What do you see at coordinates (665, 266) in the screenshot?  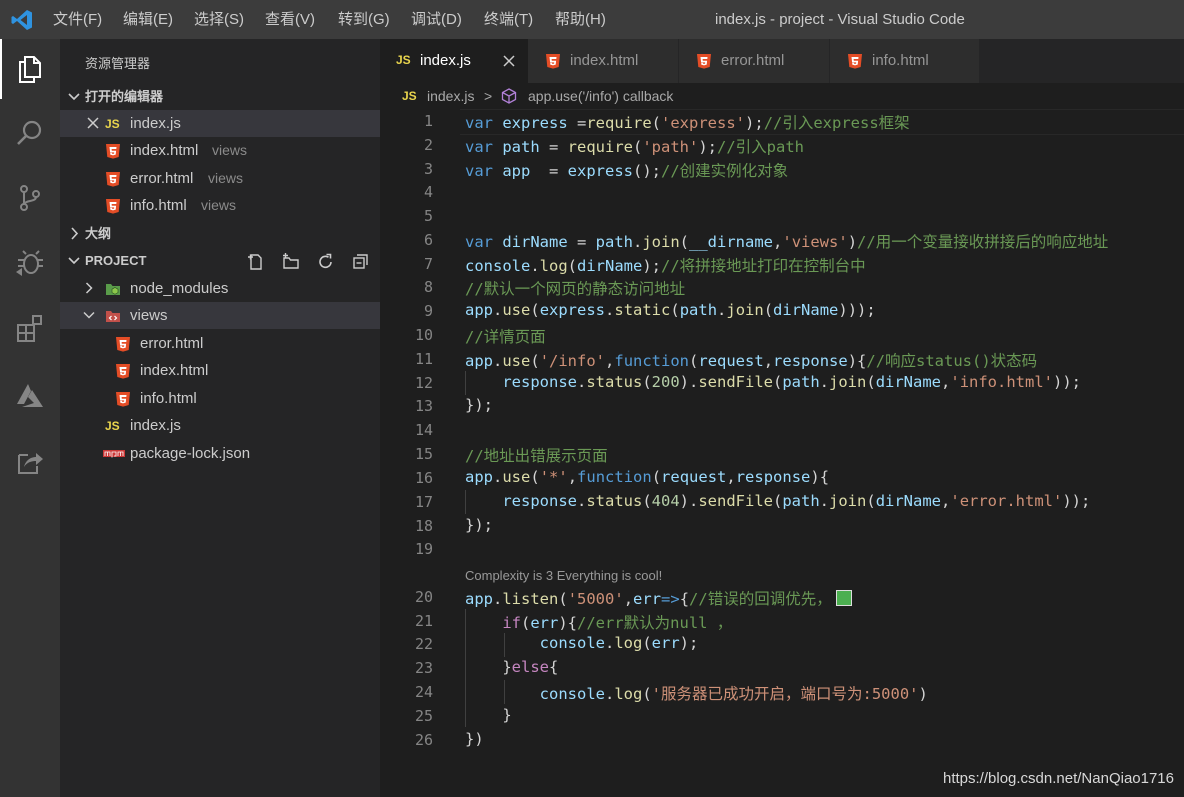 I see `code-line: console.log(dirName);//将拼接地址打印在控制台中` at bounding box center [665, 266].